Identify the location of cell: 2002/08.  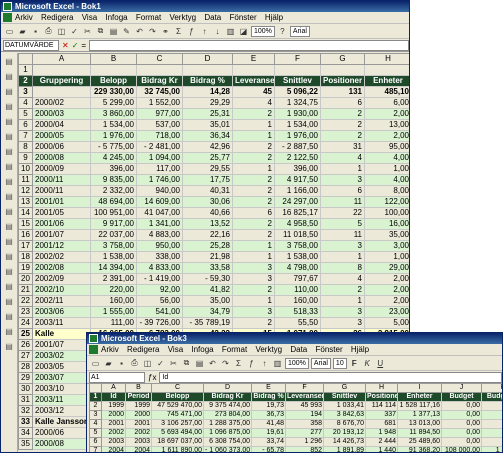
(61, 268).